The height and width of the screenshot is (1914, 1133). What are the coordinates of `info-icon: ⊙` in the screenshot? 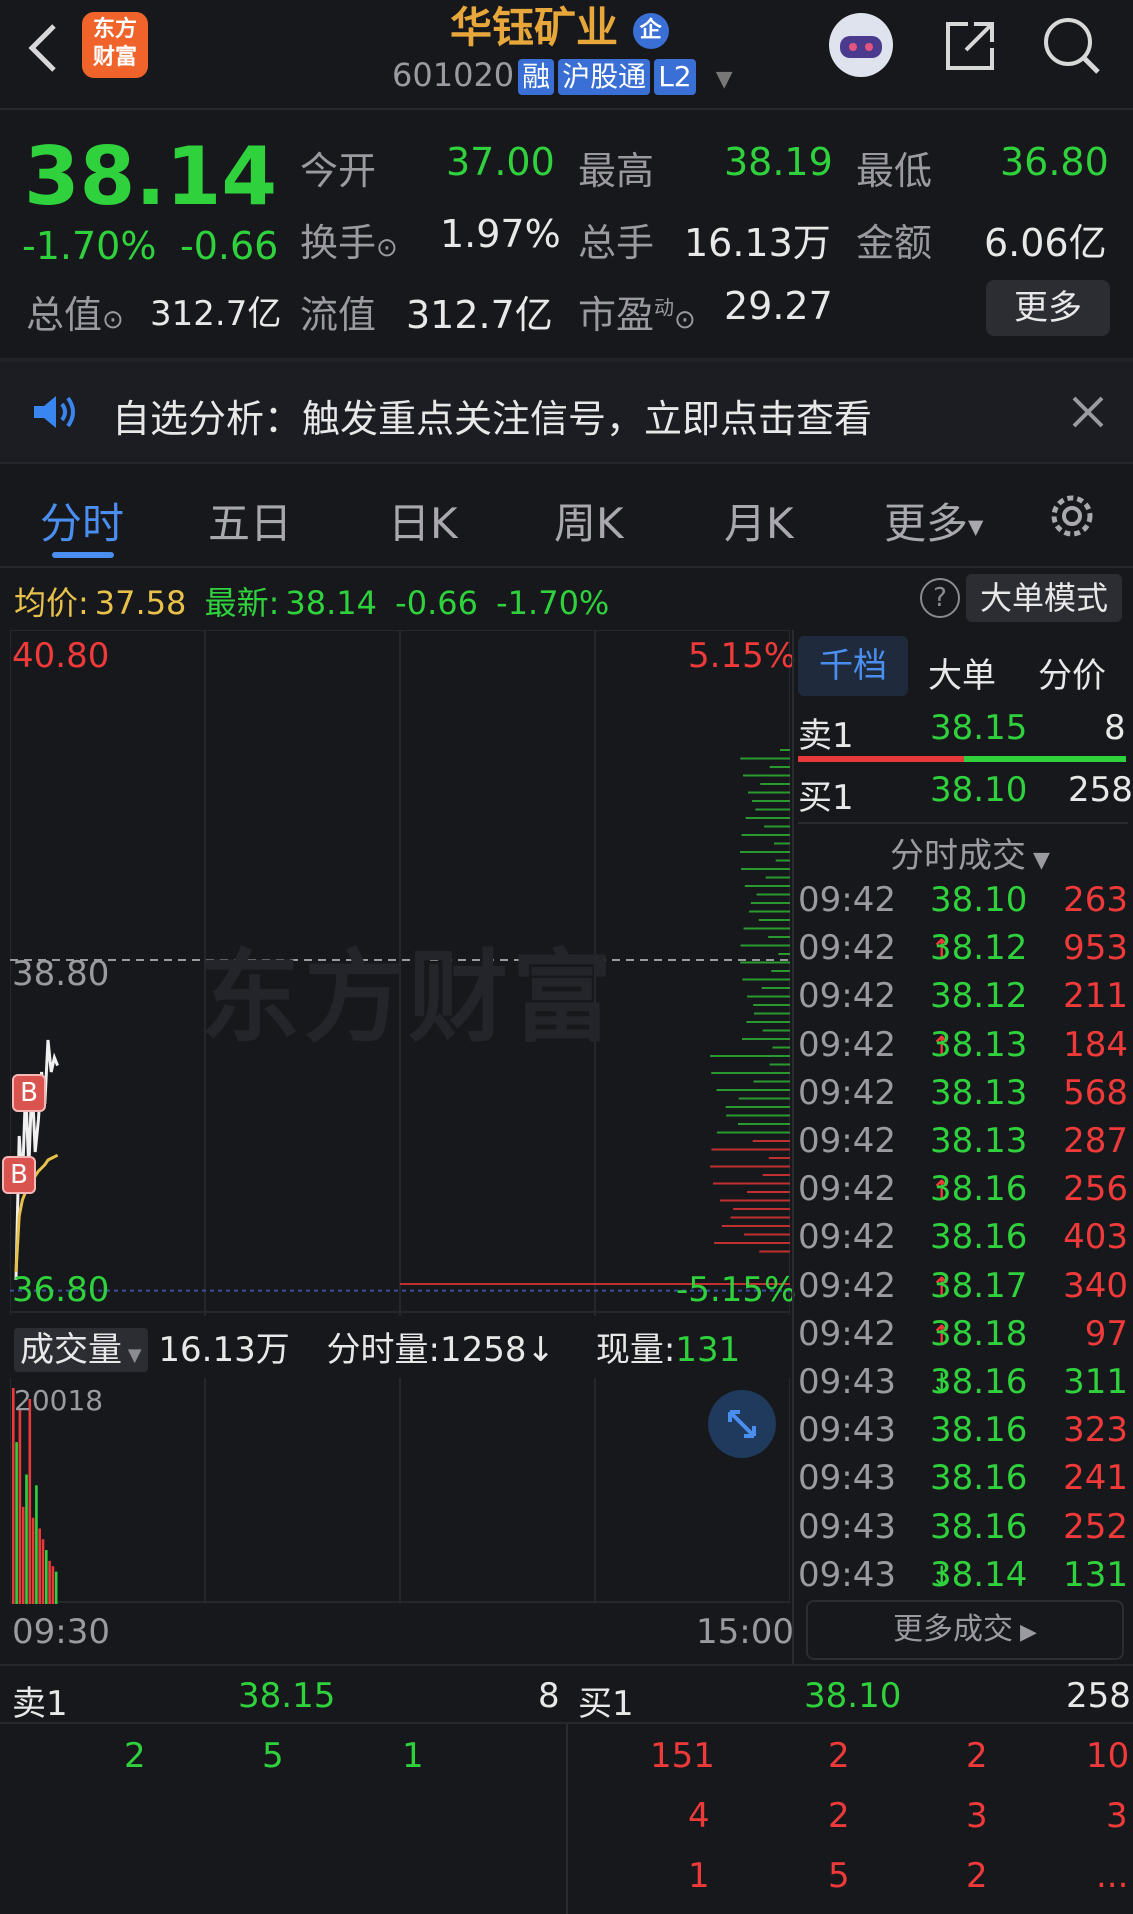 It's located at (113, 320).